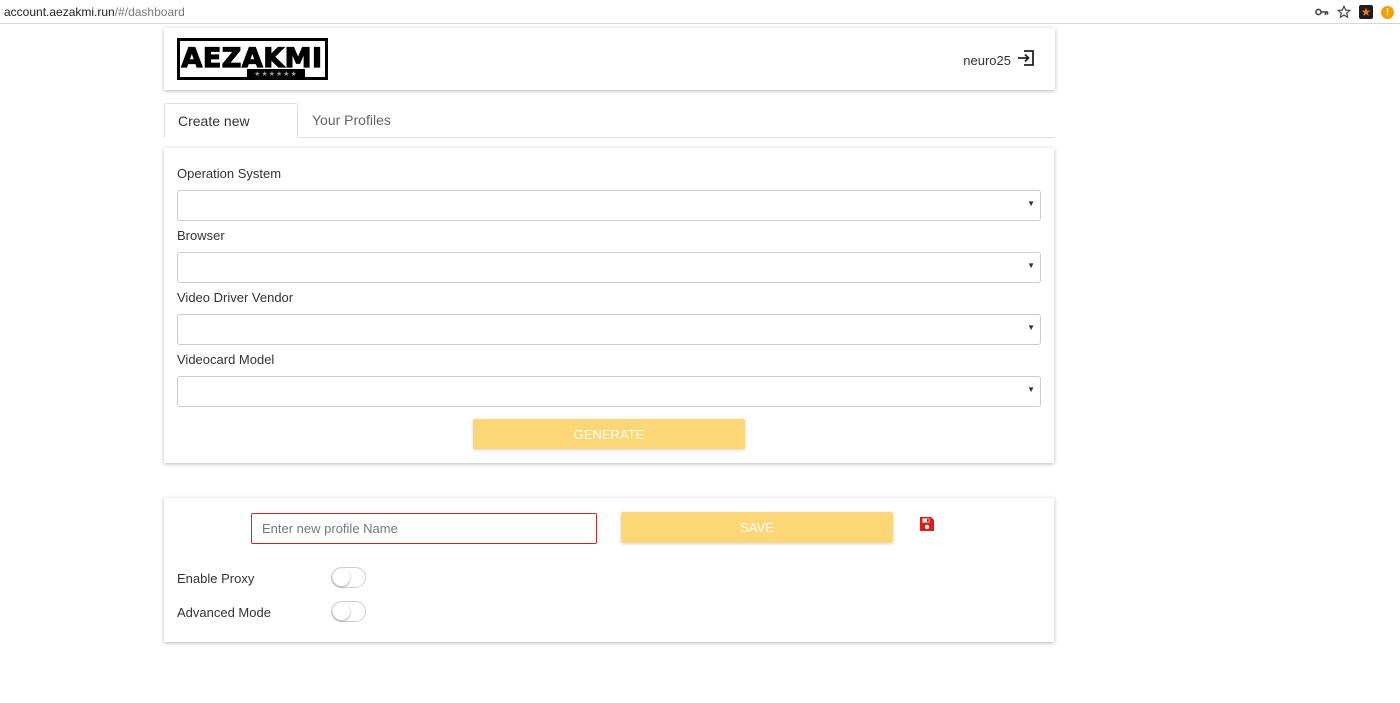  I want to click on browser-label: Browser, so click(201, 235).